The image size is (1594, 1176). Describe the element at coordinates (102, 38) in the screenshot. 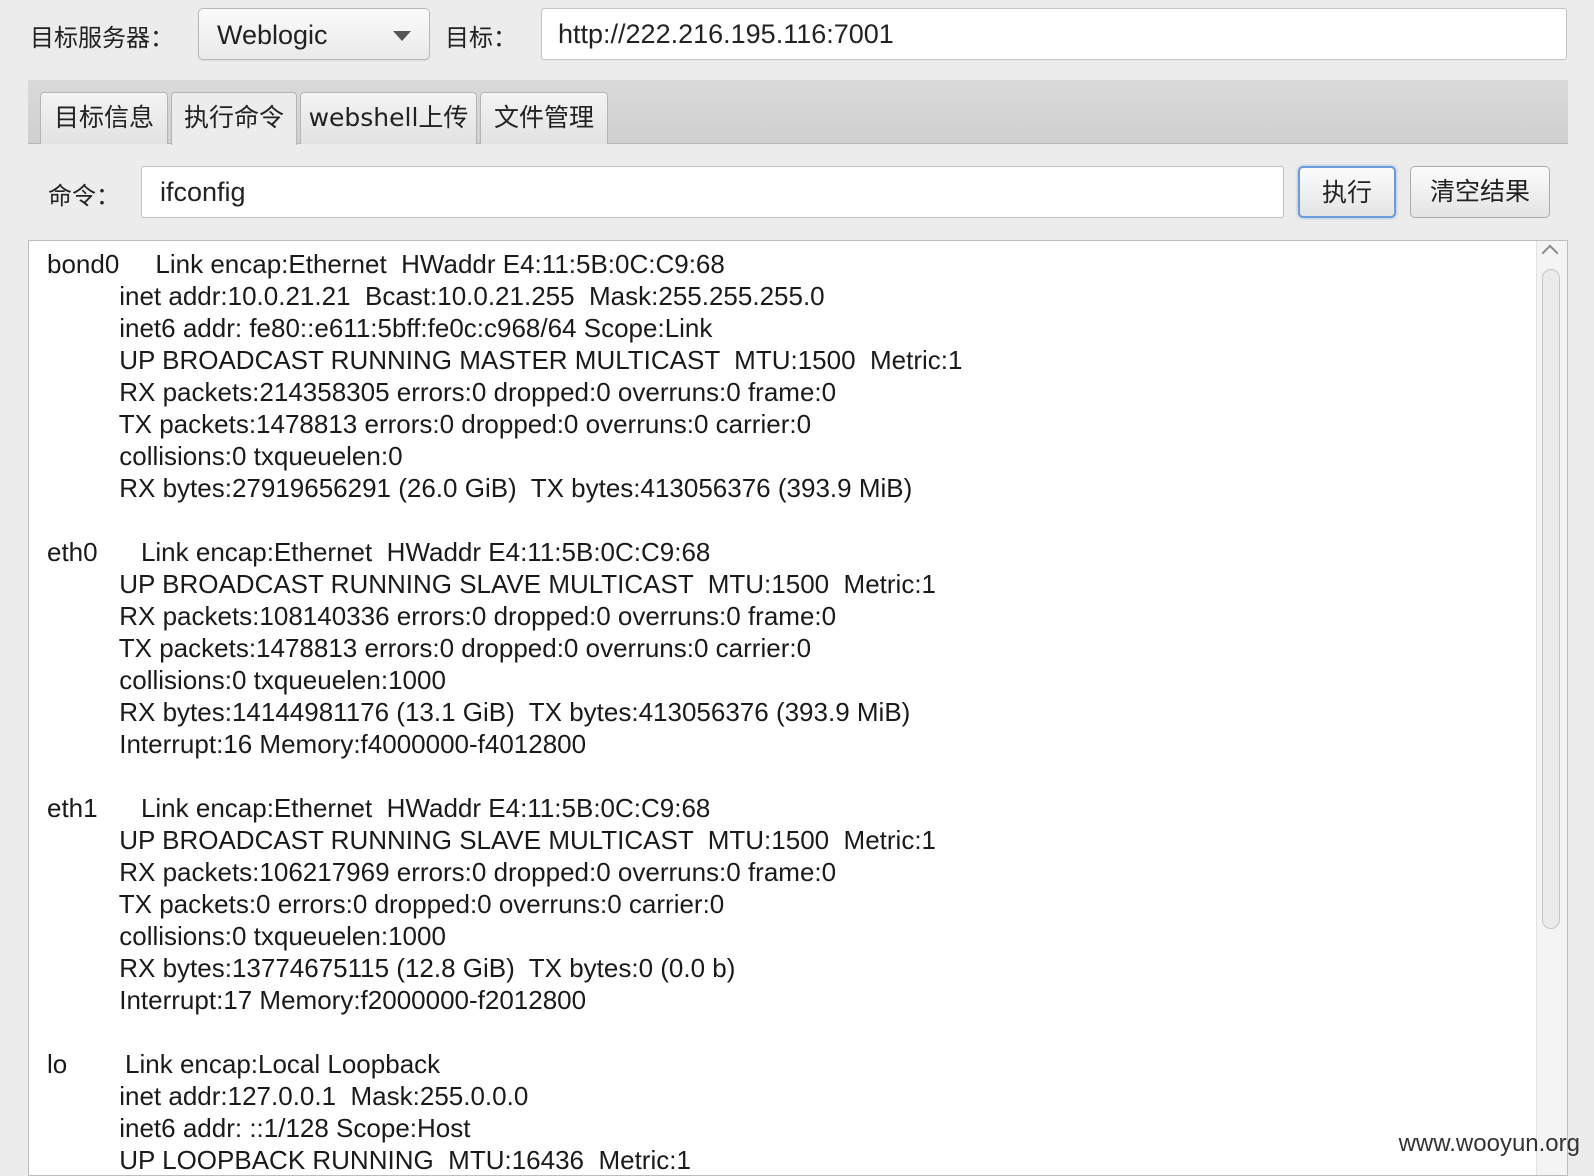

I see `target-server-label: 目标服务器：` at that location.